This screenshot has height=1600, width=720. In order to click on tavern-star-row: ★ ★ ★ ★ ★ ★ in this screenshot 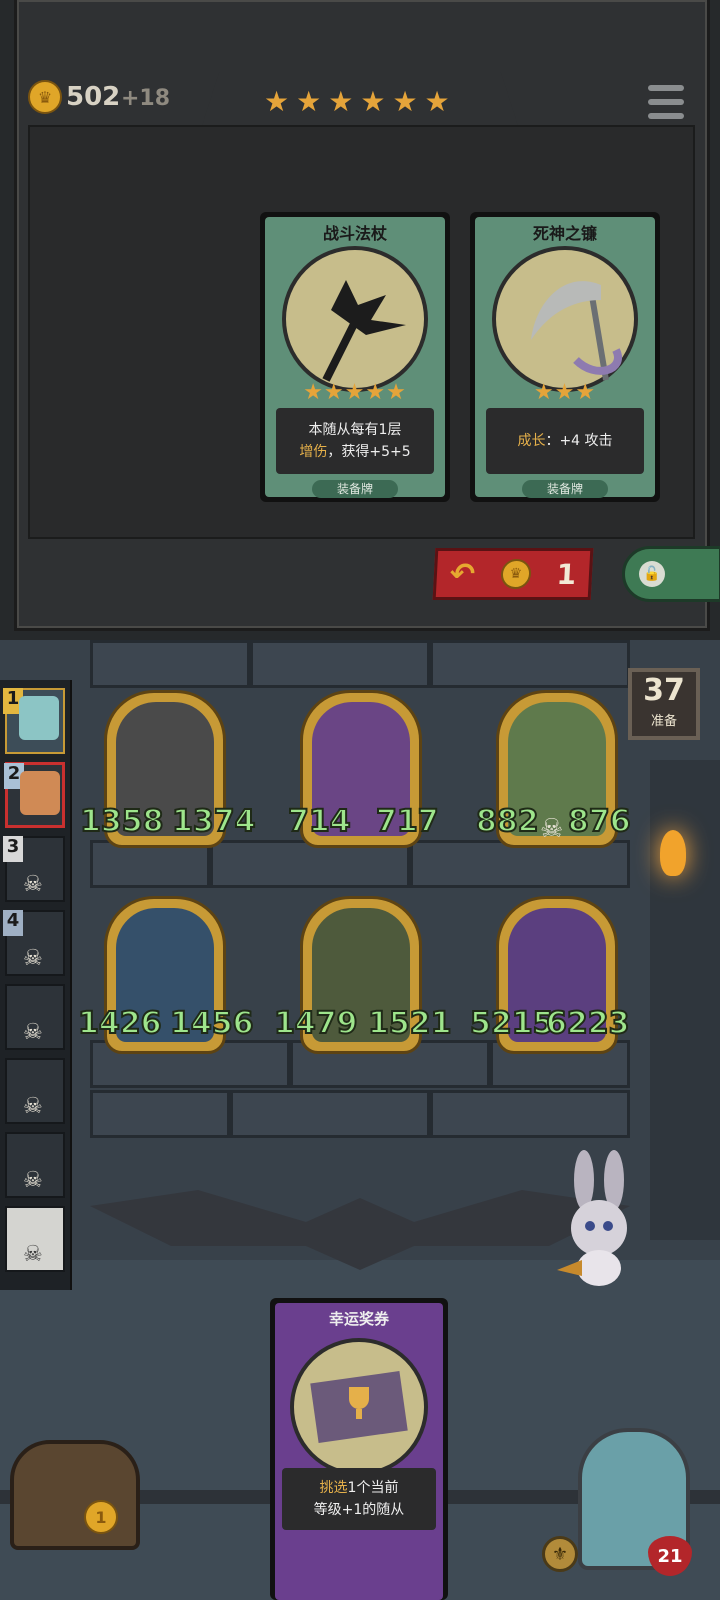, I will do `click(357, 102)`.